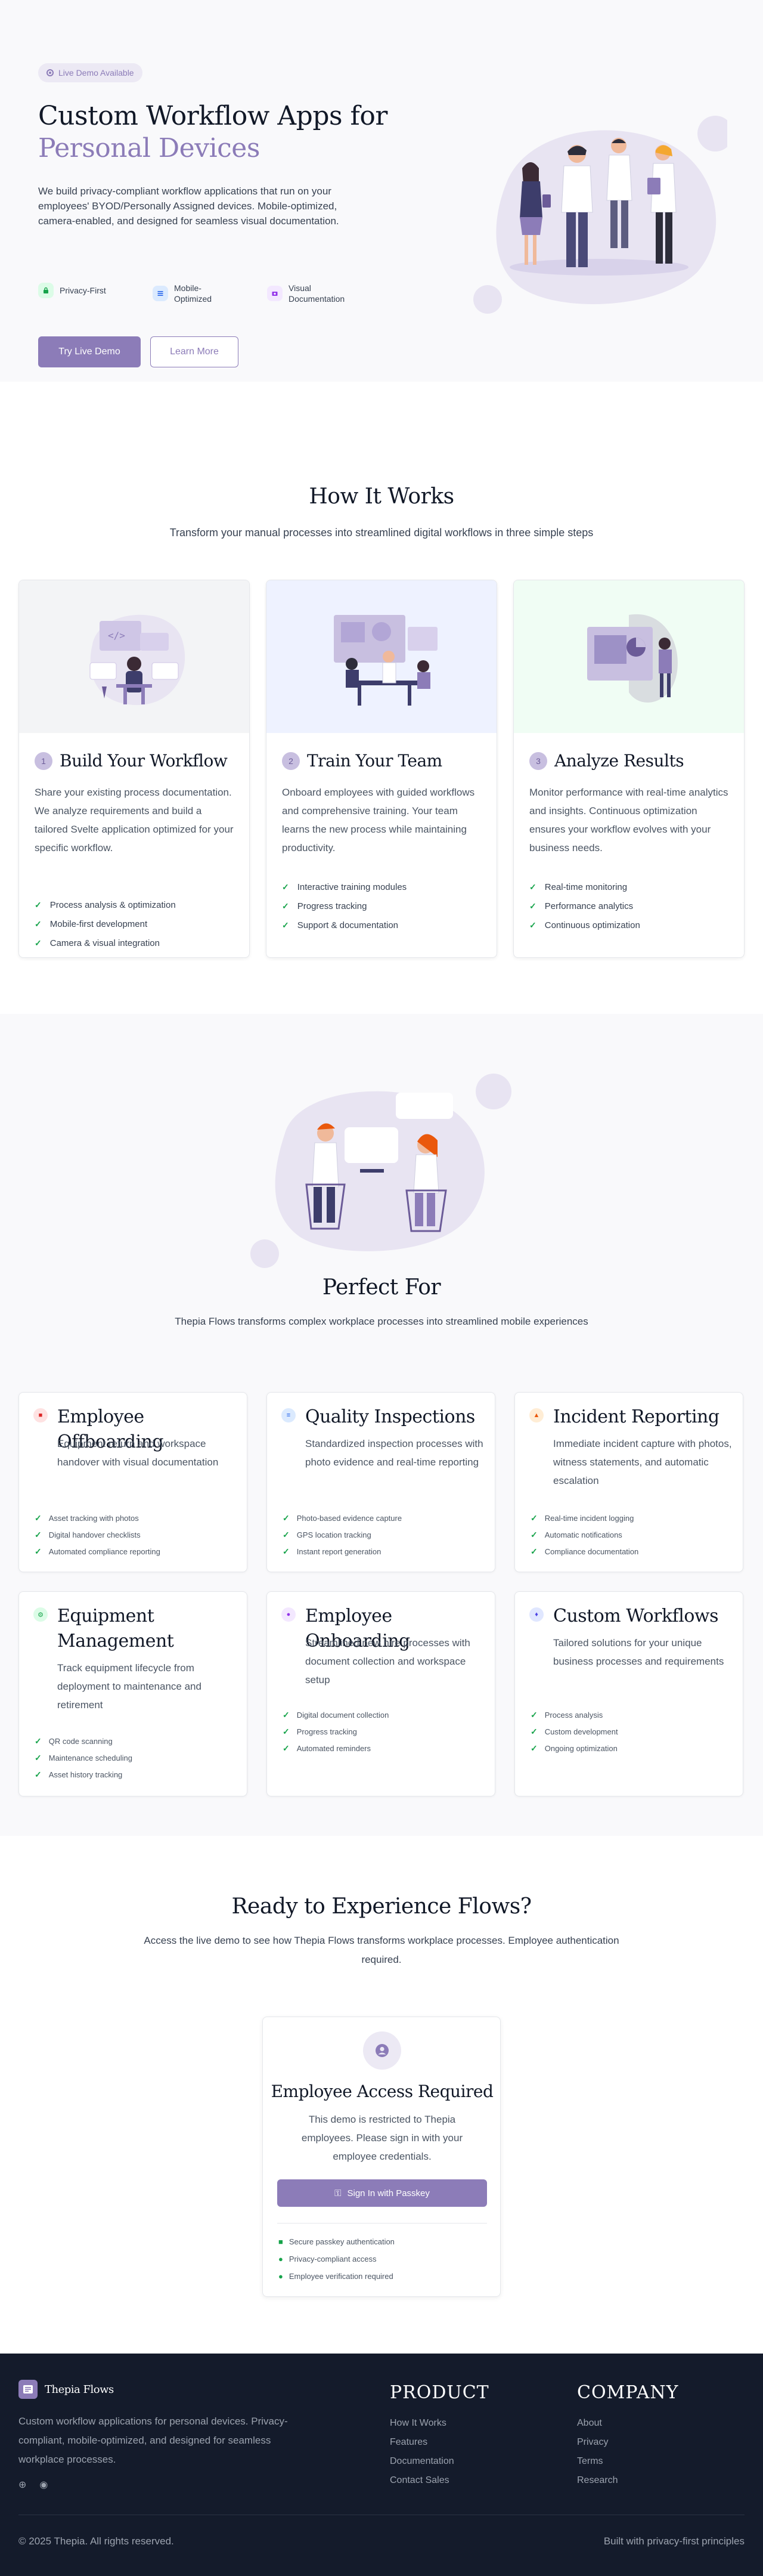 The image size is (763, 2576). Describe the element at coordinates (327, 2259) in the screenshot. I see `list-item: ● Privacy-compliant access` at that location.